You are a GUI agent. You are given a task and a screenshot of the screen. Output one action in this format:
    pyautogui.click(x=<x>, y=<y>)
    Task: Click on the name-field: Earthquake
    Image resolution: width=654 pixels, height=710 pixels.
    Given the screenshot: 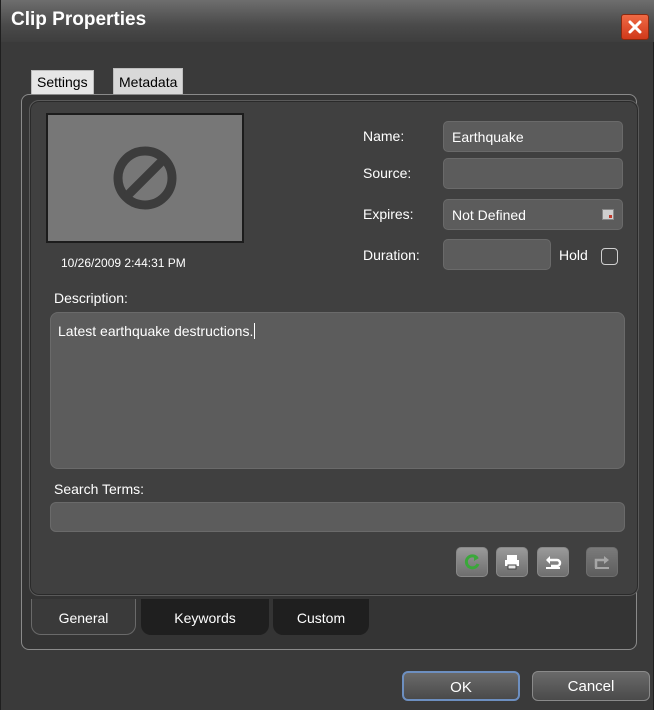 What is the action you would take?
    pyautogui.click(x=533, y=136)
    